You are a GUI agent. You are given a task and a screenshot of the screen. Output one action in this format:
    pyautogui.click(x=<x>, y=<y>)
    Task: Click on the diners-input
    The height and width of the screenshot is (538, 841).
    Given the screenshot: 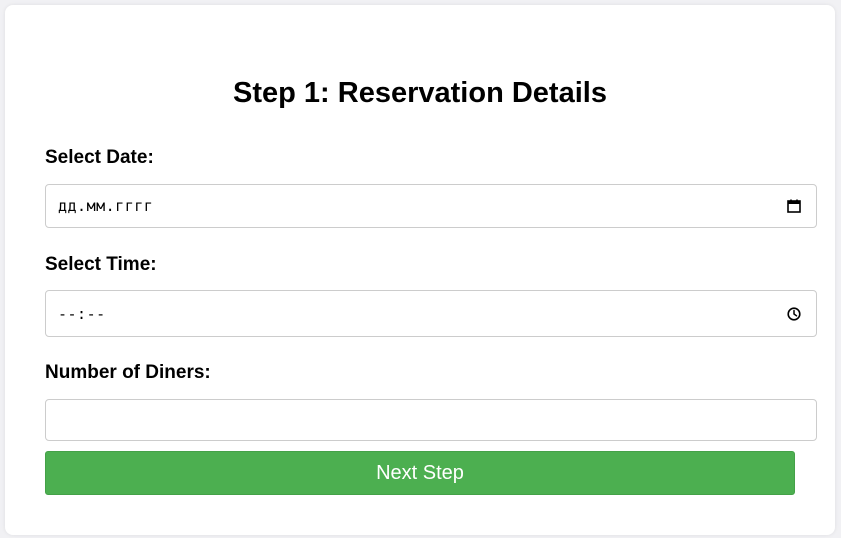 What is the action you would take?
    pyautogui.click(x=431, y=420)
    